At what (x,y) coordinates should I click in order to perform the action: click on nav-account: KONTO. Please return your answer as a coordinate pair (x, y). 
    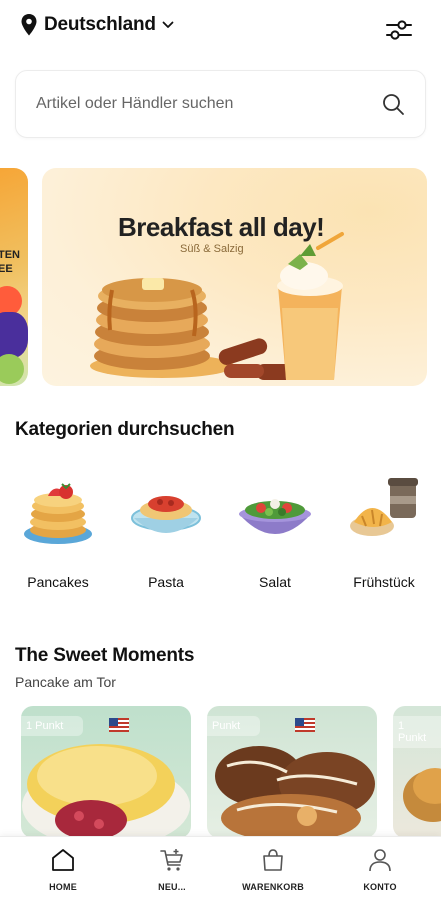
    Looking at the image, I should click on (380, 869).